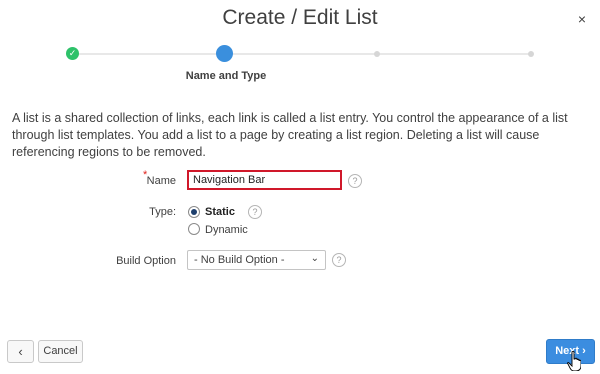 The width and height of the screenshot is (600, 374). I want to click on dialog-title: Create / Edit List, so click(300, 17).